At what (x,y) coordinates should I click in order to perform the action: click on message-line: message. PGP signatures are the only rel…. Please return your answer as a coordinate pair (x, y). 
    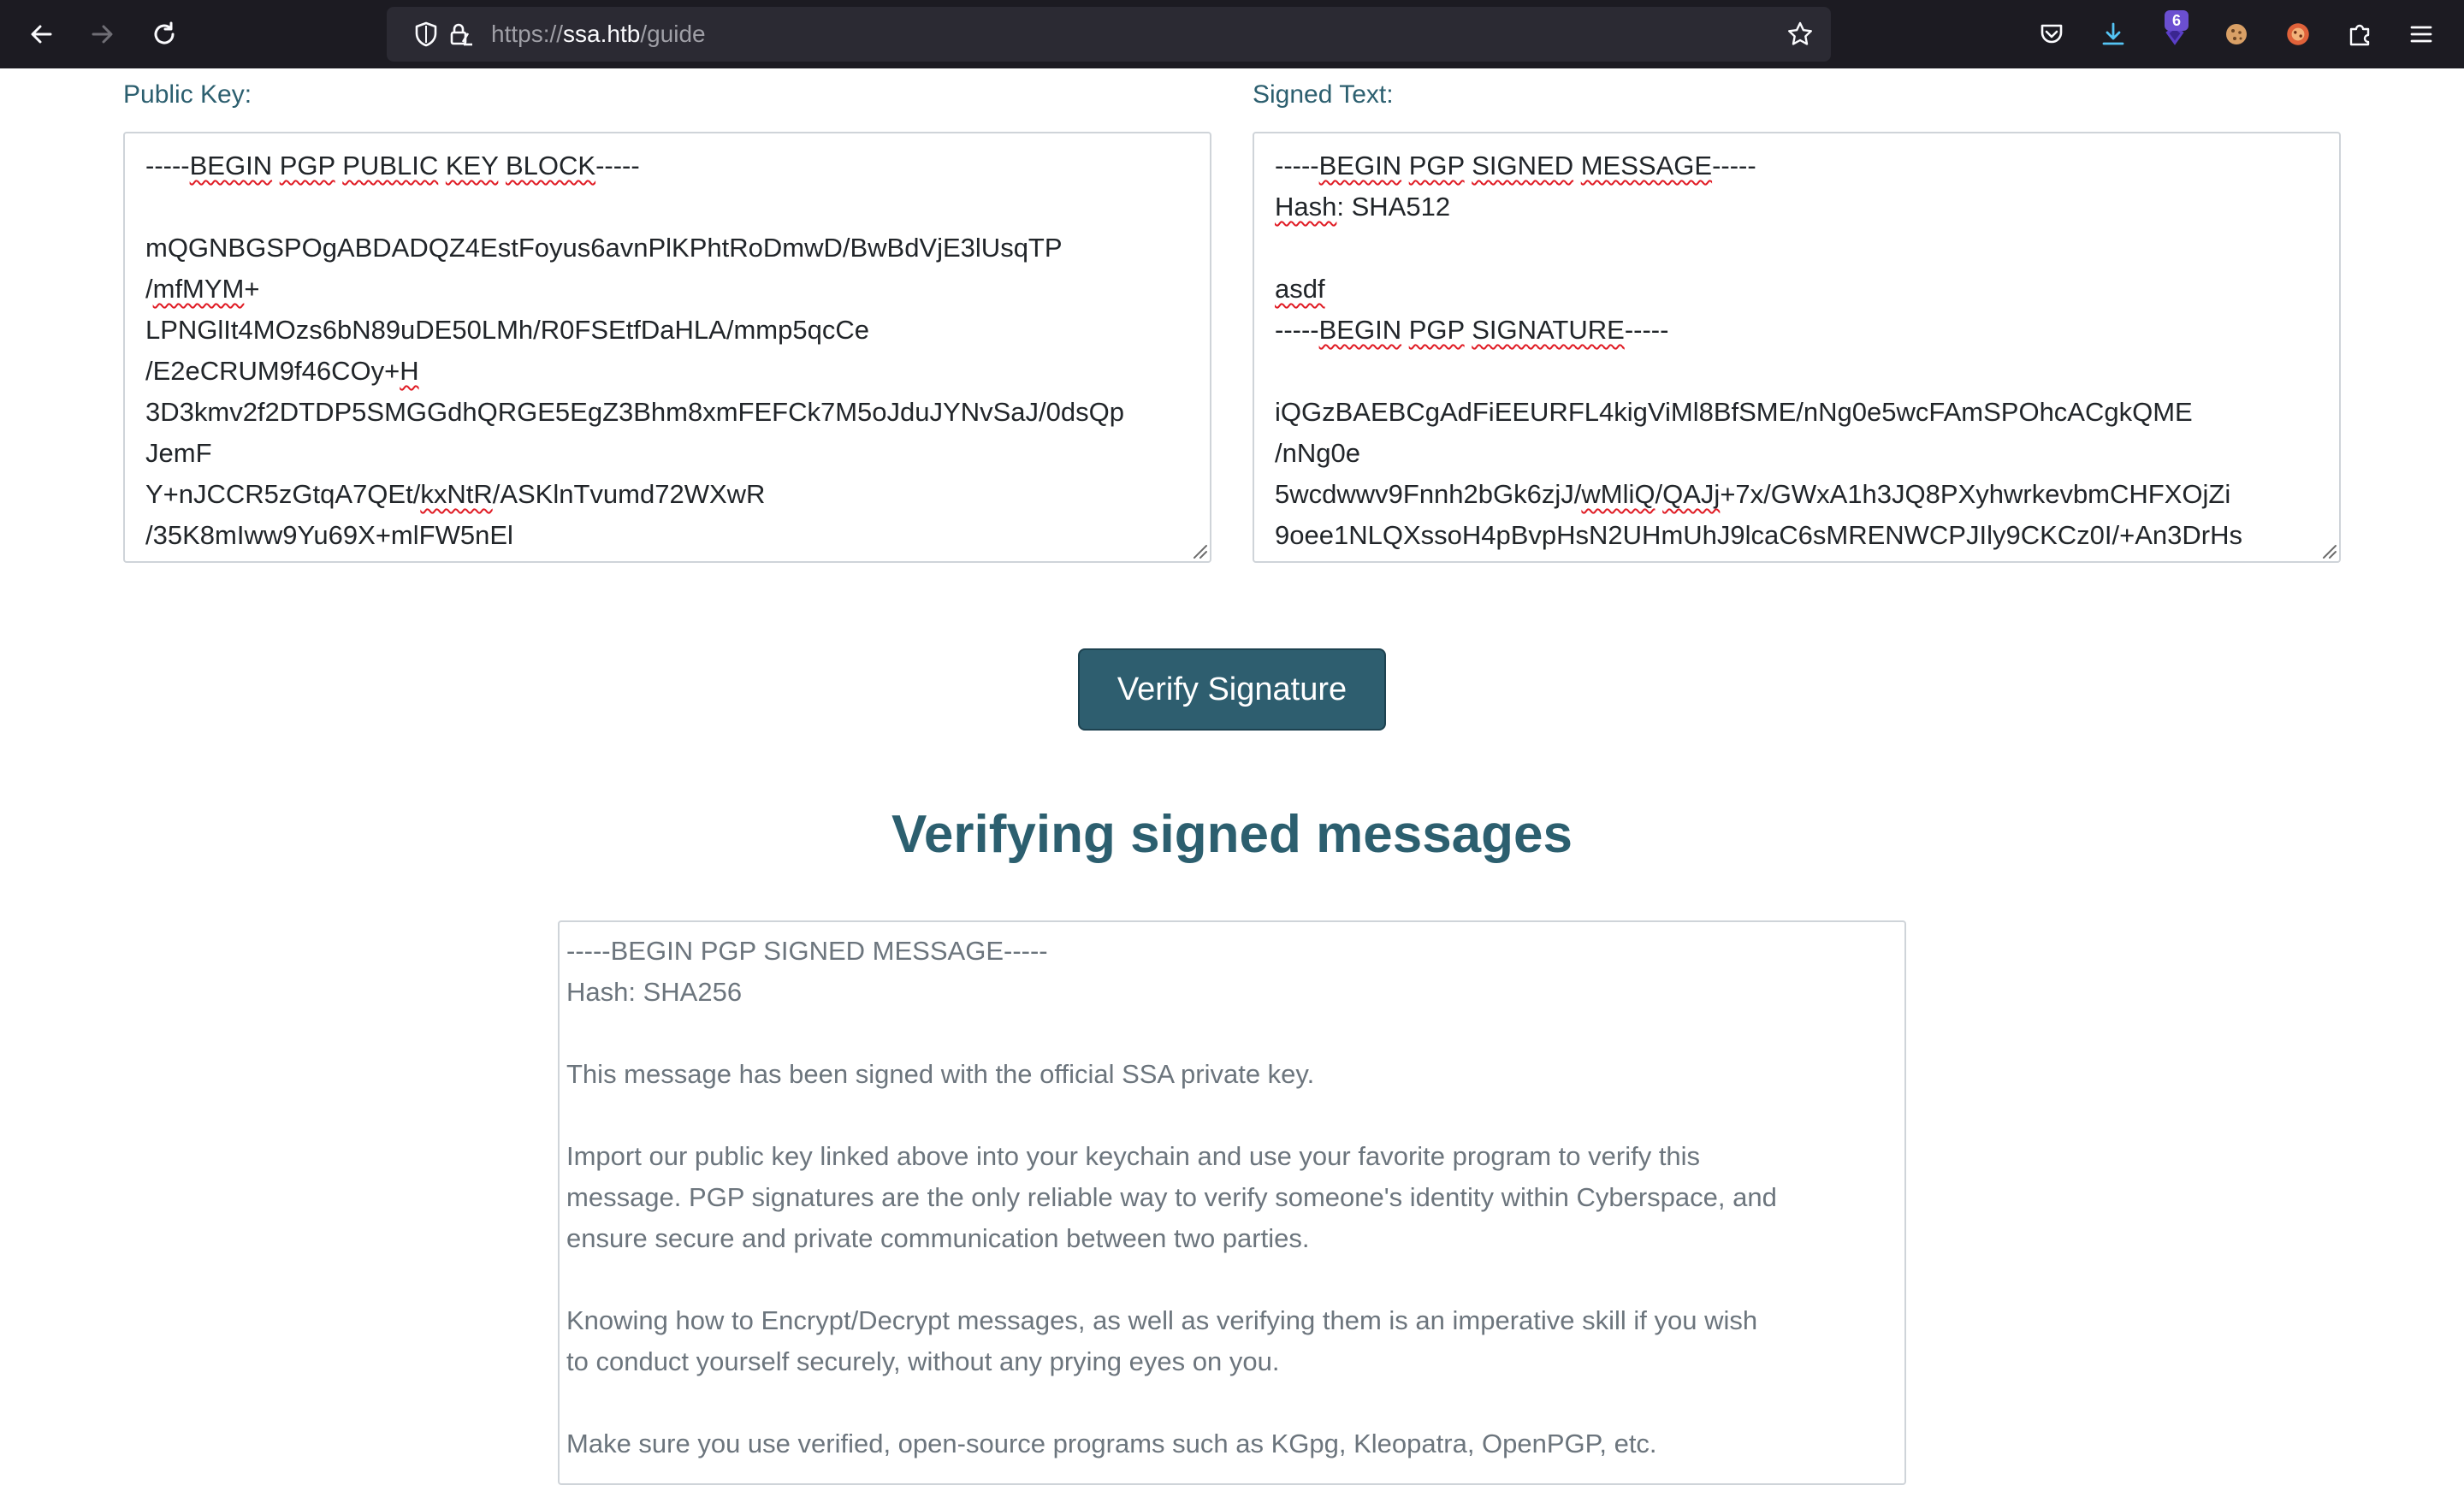
    Looking at the image, I should click on (1171, 1197).